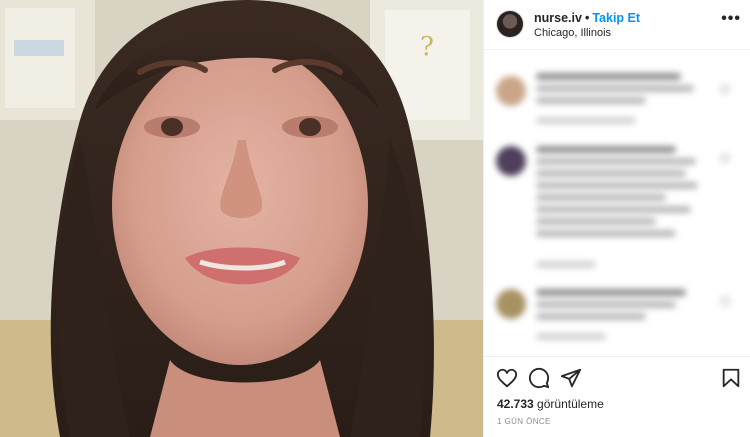 The height and width of the screenshot is (437, 750). Describe the element at coordinates (571, 378) in the screenshot. I see `paper-plane-icon` at that location.